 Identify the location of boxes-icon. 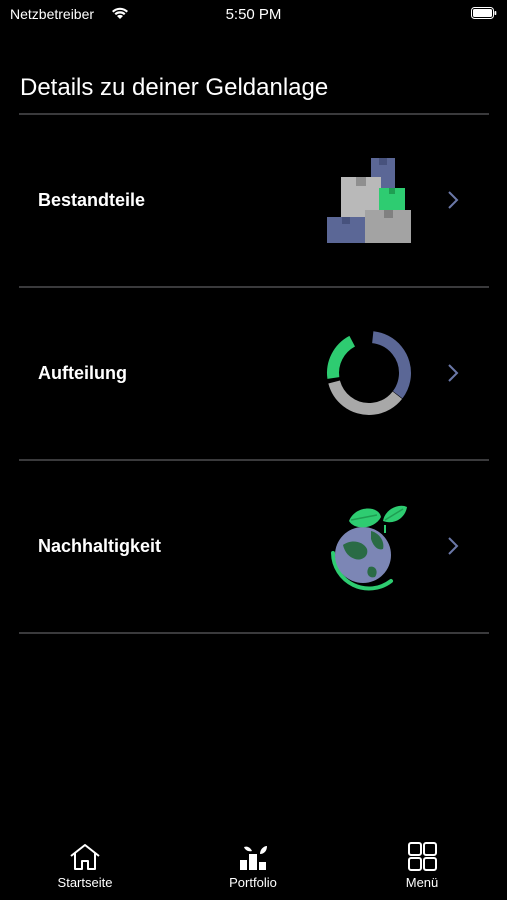
(369, 200).